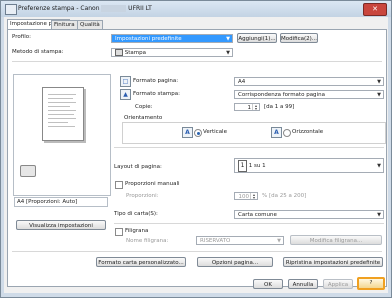 The image size is (392, 298). What do you see at coordinates (257, 215) in the screenshot?
I see `paper-type-value: Carta comune` at bounding box center [257, 215].